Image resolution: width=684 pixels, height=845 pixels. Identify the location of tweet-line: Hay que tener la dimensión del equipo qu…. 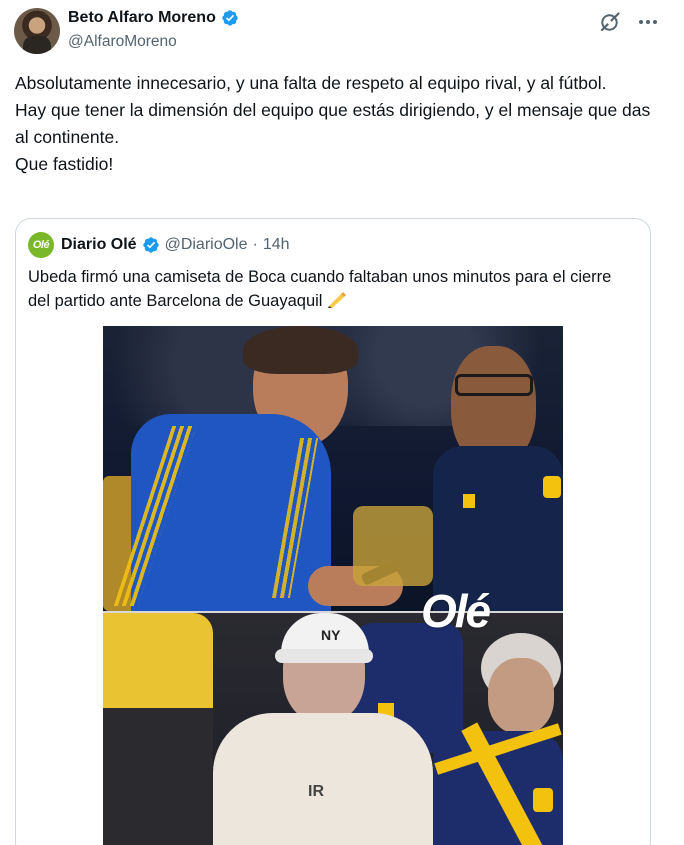
(333, 123).